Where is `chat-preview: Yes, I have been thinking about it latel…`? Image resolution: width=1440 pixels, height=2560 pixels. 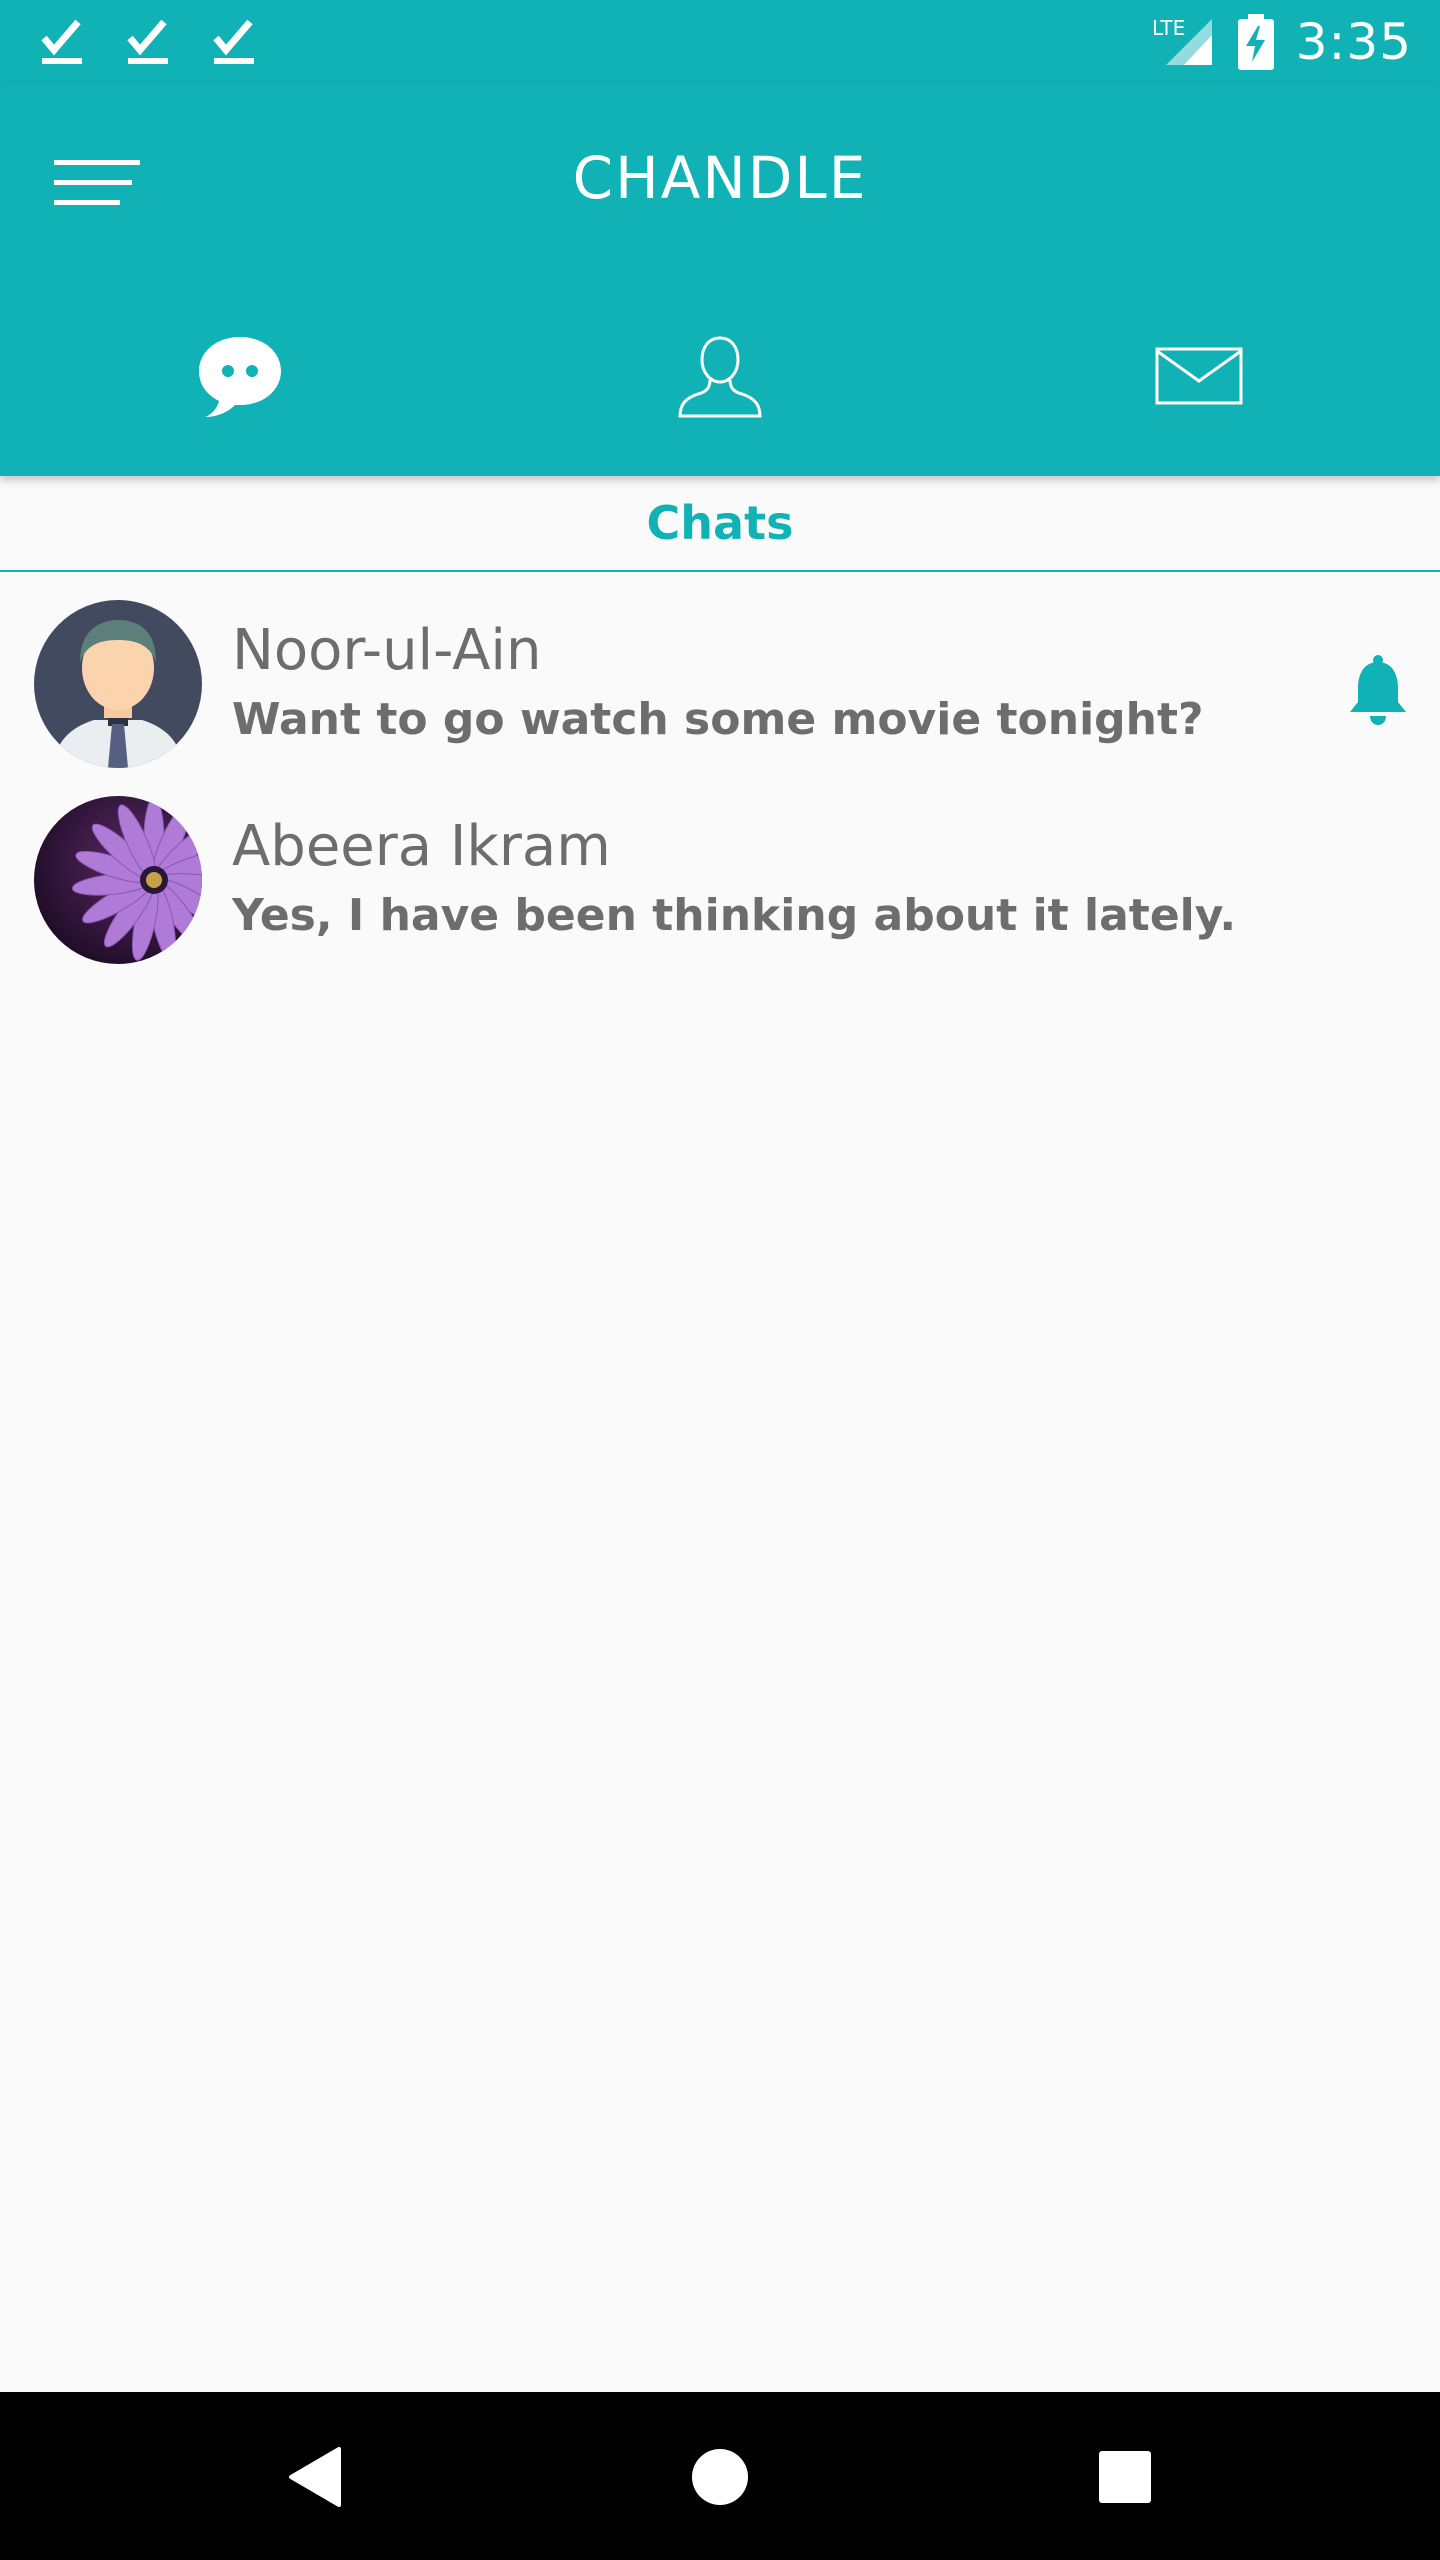 chat-preview: Yes, I have been thinking about it latel… is located at coordinates (734, 915).